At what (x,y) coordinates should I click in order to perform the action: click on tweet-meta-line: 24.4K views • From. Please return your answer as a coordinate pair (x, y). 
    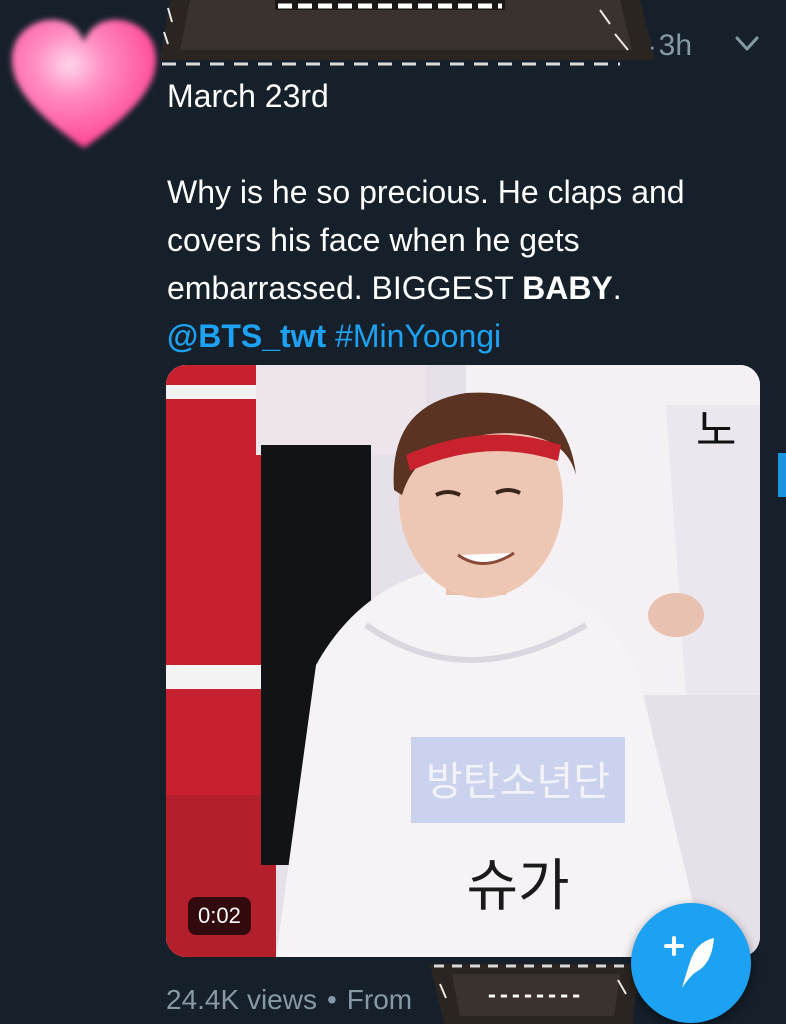
    Looking at the image, I should click on (289, 1000).